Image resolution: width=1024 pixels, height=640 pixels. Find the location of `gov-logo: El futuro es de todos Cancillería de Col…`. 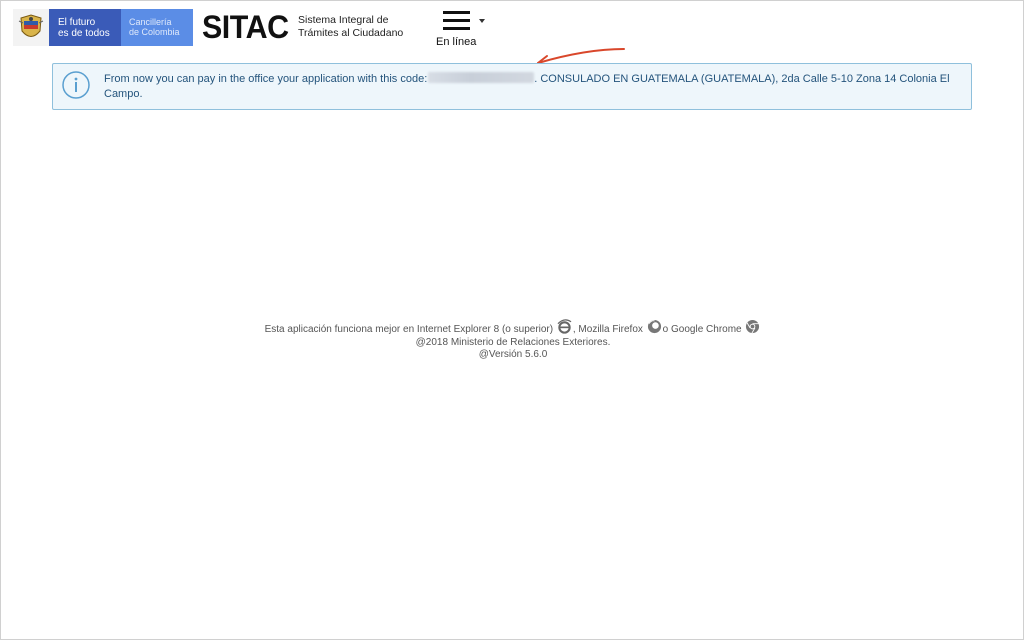

gov-logo: El futuro es de todos Cancillería de Col… is located at coordinates (103, 27).